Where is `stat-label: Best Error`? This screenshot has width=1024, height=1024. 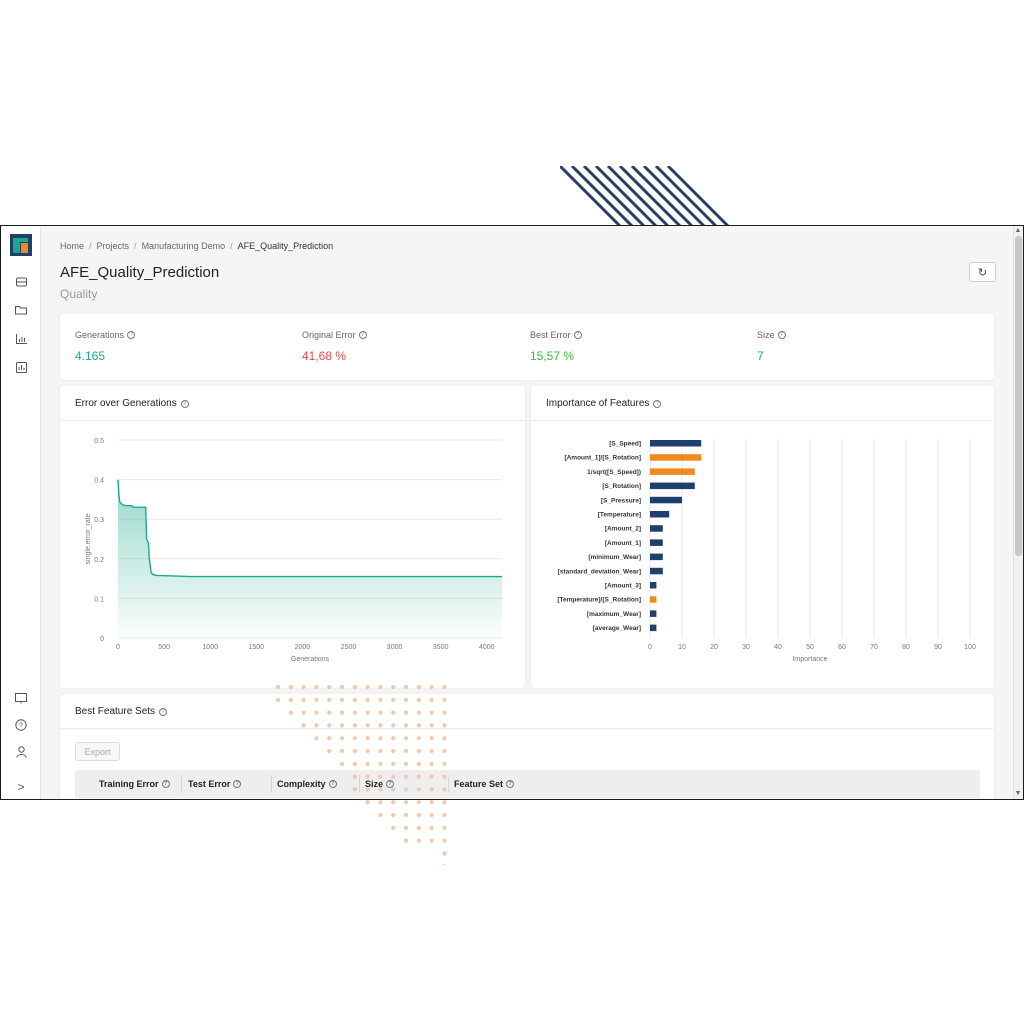
stat-label: Best Error is located at coordinates (550, 335).